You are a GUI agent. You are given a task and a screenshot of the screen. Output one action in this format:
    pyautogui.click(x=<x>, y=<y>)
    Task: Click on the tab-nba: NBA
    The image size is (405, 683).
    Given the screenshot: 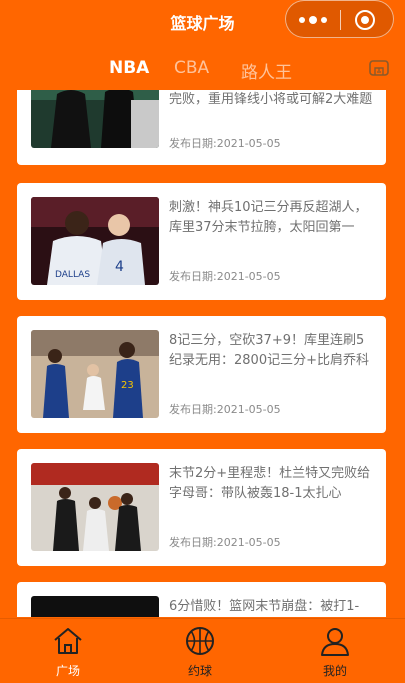 What is the action you would take?
    pyautogui.click(x=129, y=68)
    